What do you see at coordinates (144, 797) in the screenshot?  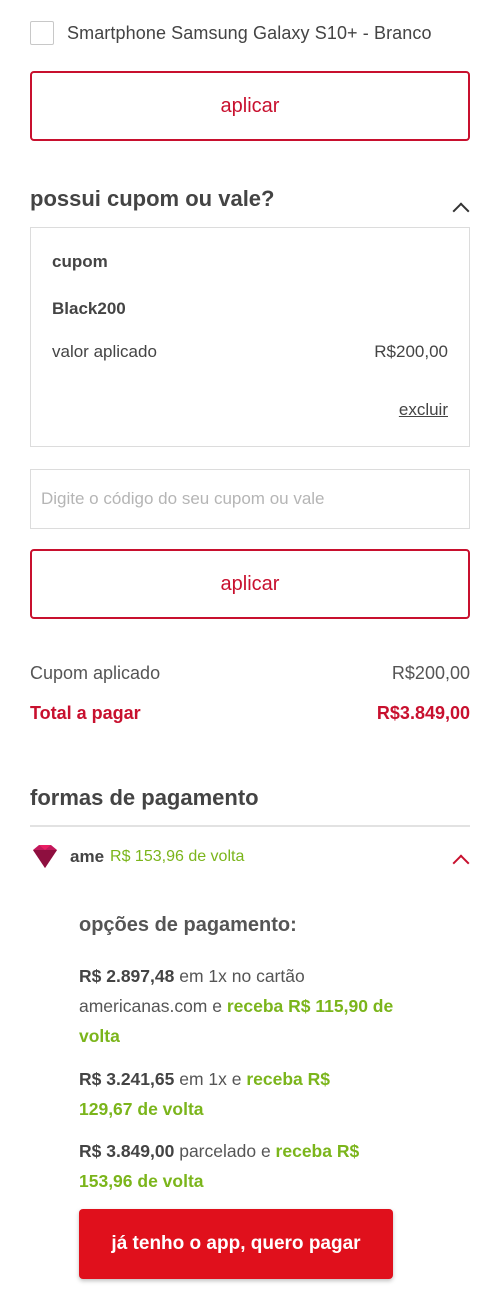 I see `payment-section-title: formas de pagamento` at bounding box center [144, 797].